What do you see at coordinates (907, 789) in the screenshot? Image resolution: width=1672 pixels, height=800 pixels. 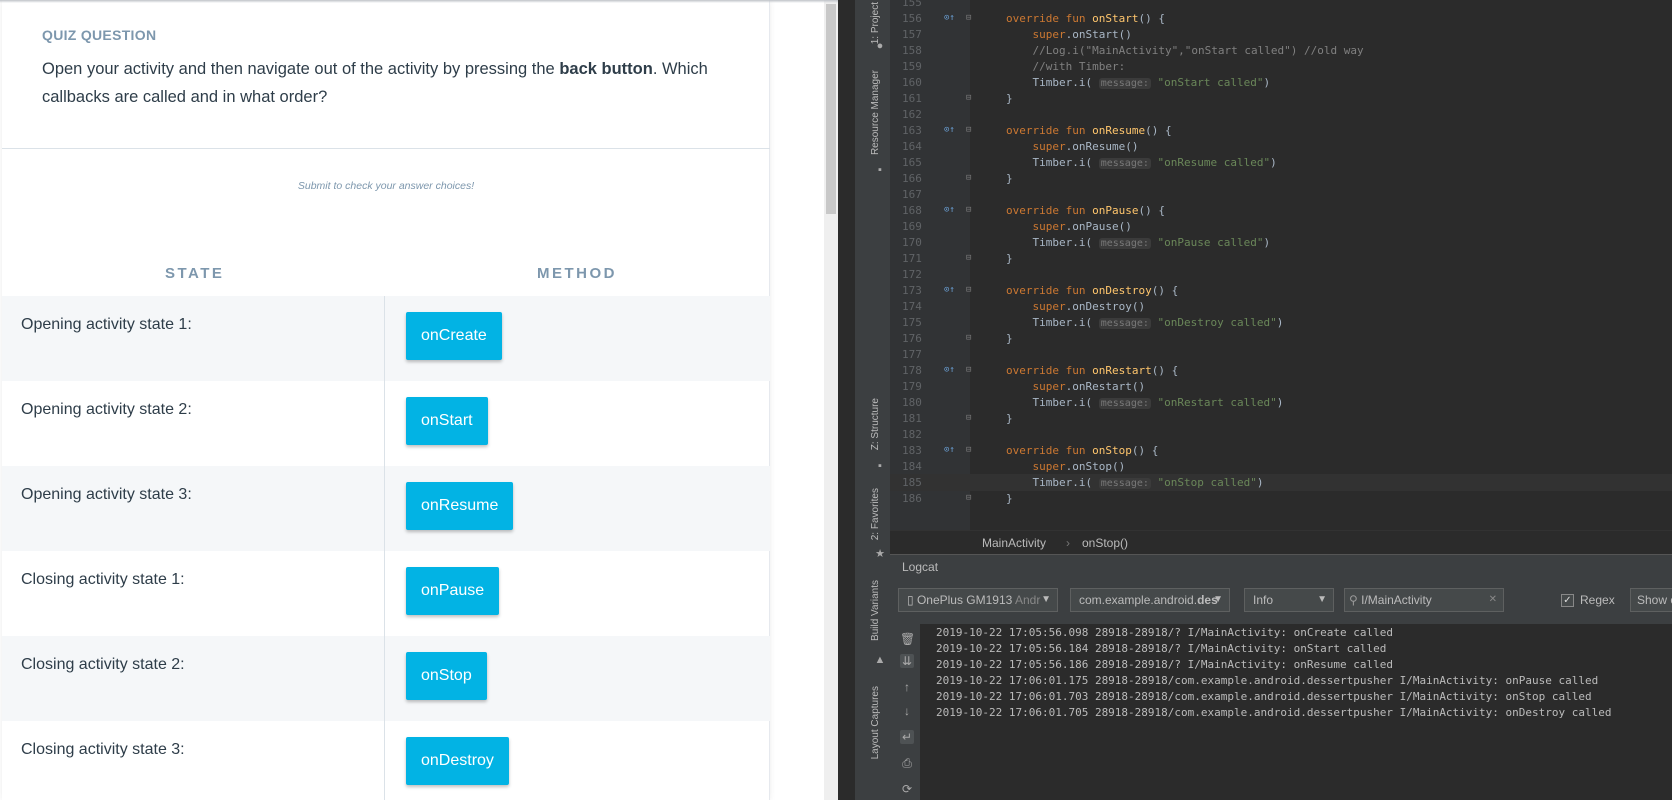 I see `restart-icon: ⟳` at bounding box center [907, 789].